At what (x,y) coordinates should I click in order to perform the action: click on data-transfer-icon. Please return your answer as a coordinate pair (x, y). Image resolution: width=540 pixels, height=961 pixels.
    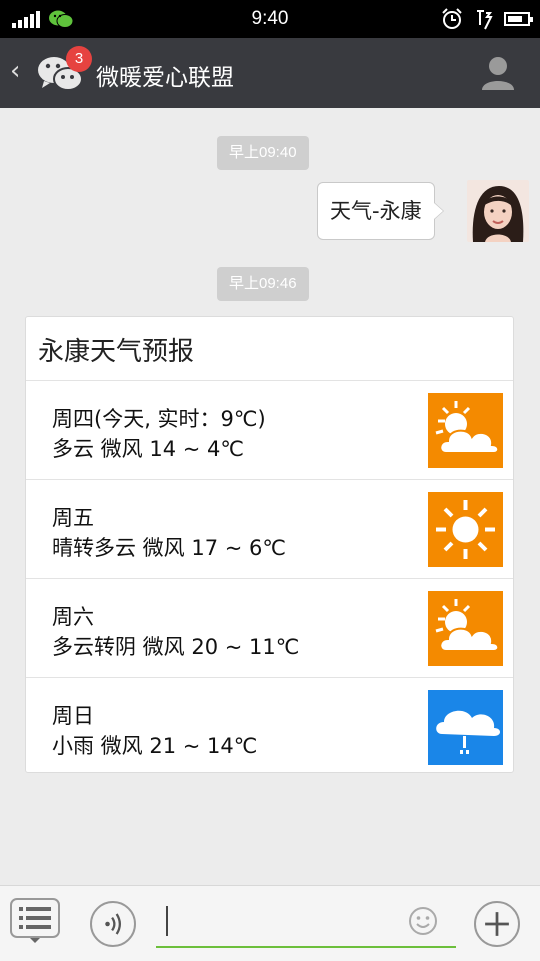
    Looking at the image, I should click on (485, 20).